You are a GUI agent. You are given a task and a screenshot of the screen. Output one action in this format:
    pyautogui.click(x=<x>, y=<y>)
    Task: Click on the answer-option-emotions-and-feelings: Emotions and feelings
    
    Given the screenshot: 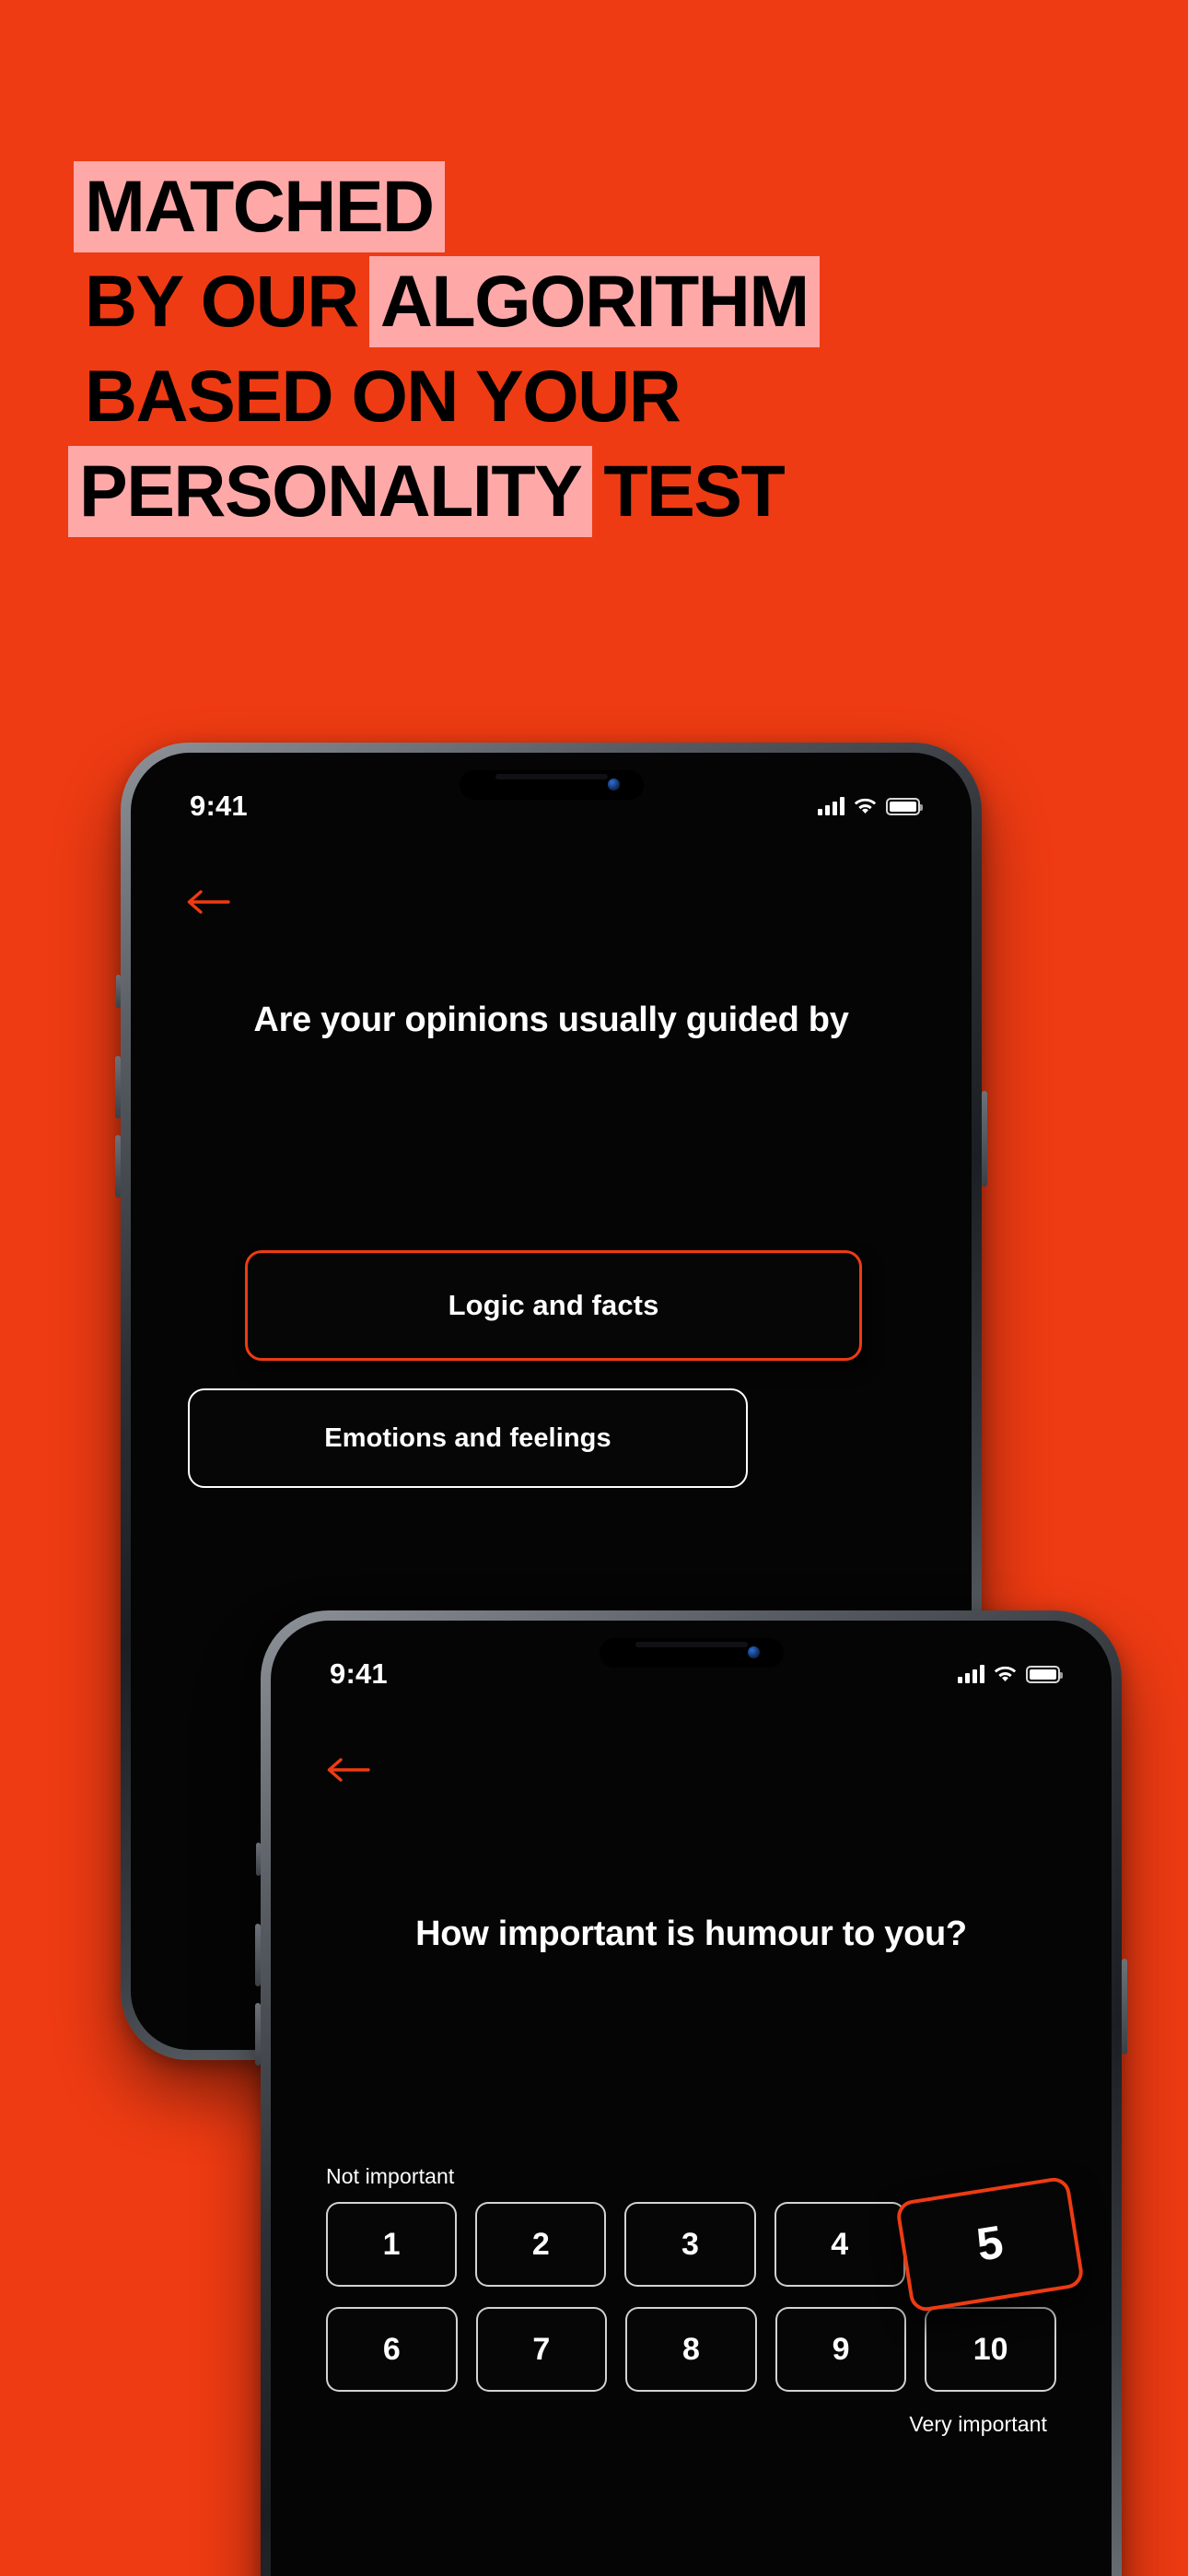 What is the action you would take?
    pyautogui.click(x=468, y=1438)
    